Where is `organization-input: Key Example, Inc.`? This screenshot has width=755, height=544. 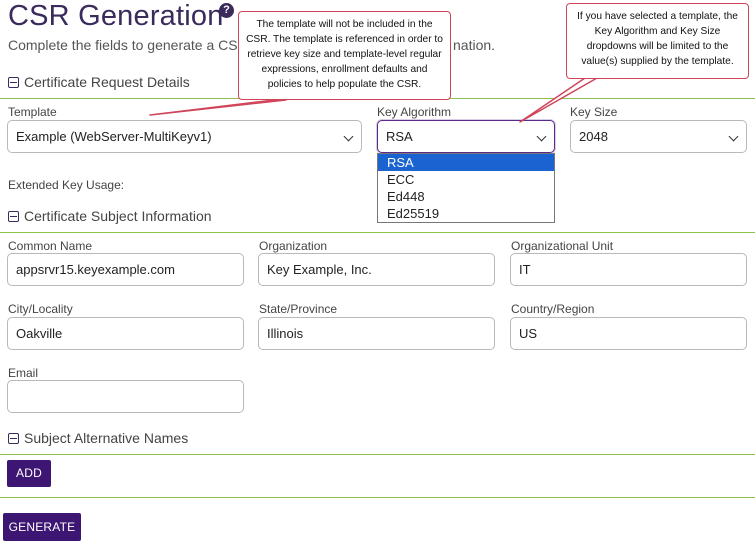 organization-input: Key Example, Inc. is located at coordinates (376, 269).